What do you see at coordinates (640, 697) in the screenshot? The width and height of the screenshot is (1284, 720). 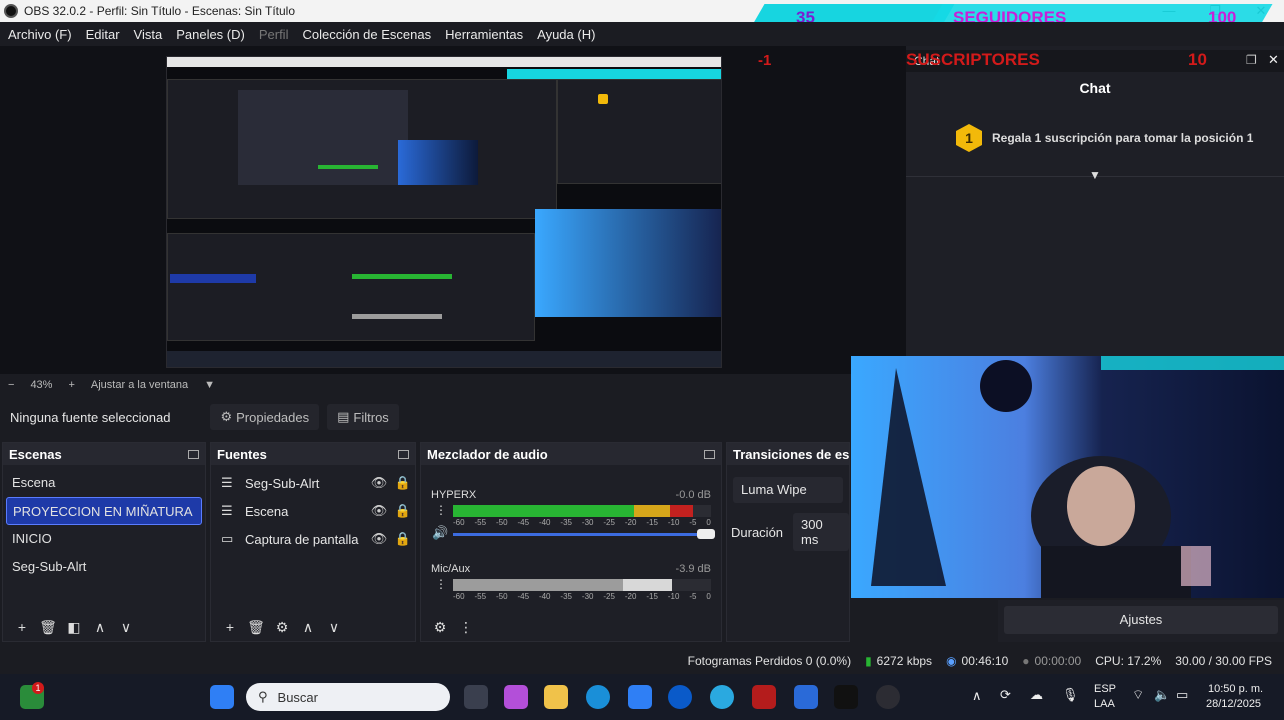 I see `store-icon` at bounding box center [640, 697].